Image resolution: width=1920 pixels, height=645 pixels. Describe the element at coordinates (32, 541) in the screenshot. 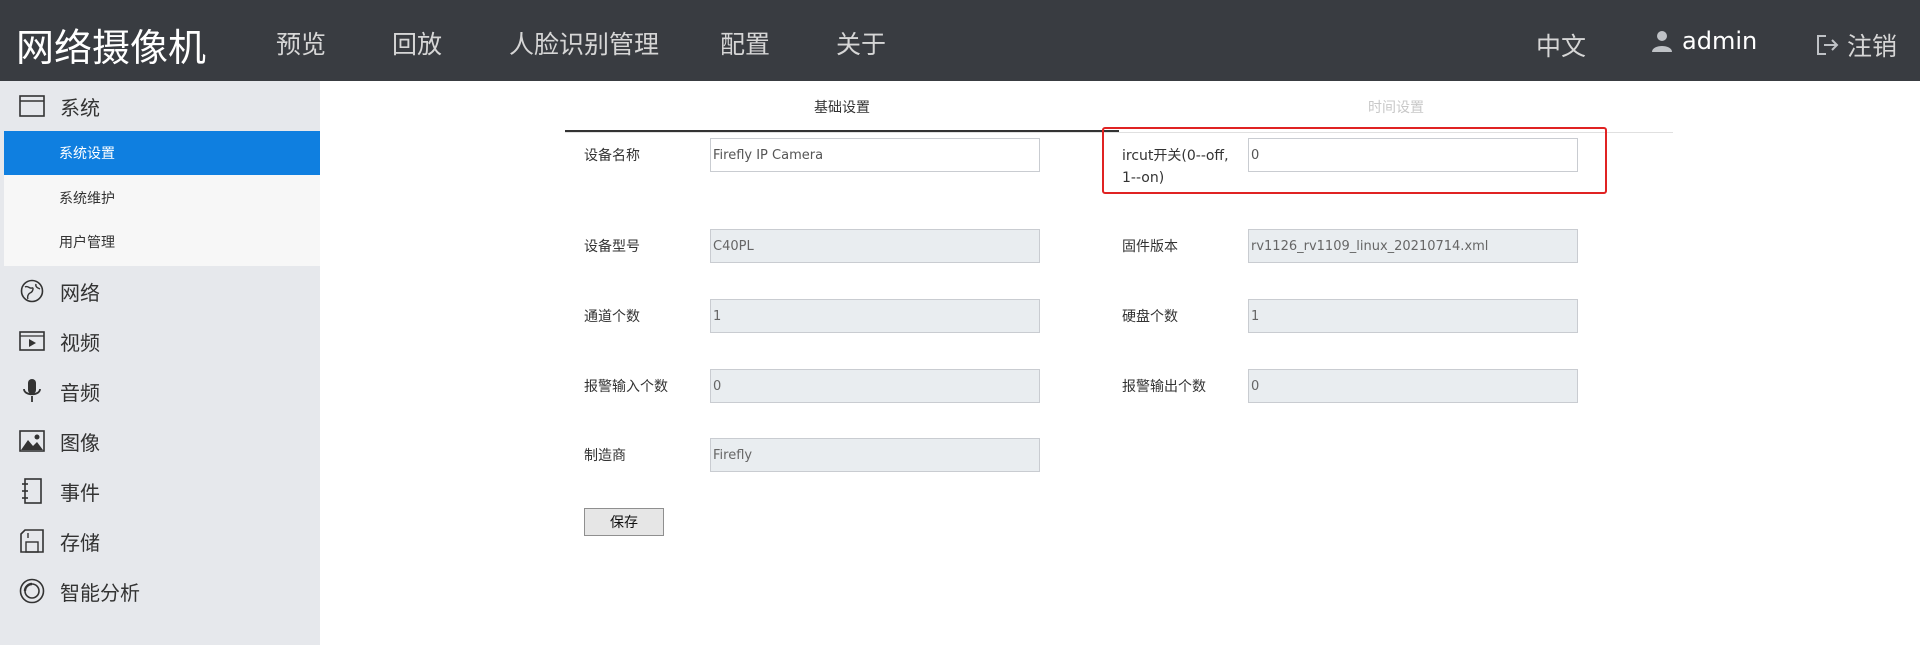

I see `storage-icon` at that location.